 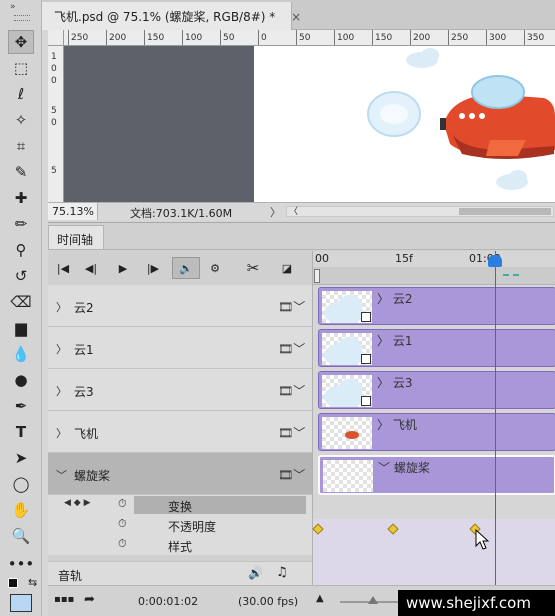 What do you see at coordinates (287, 268) in the screenshot?
I see `transition-icon: ◪` at bounding box center [287, 268].